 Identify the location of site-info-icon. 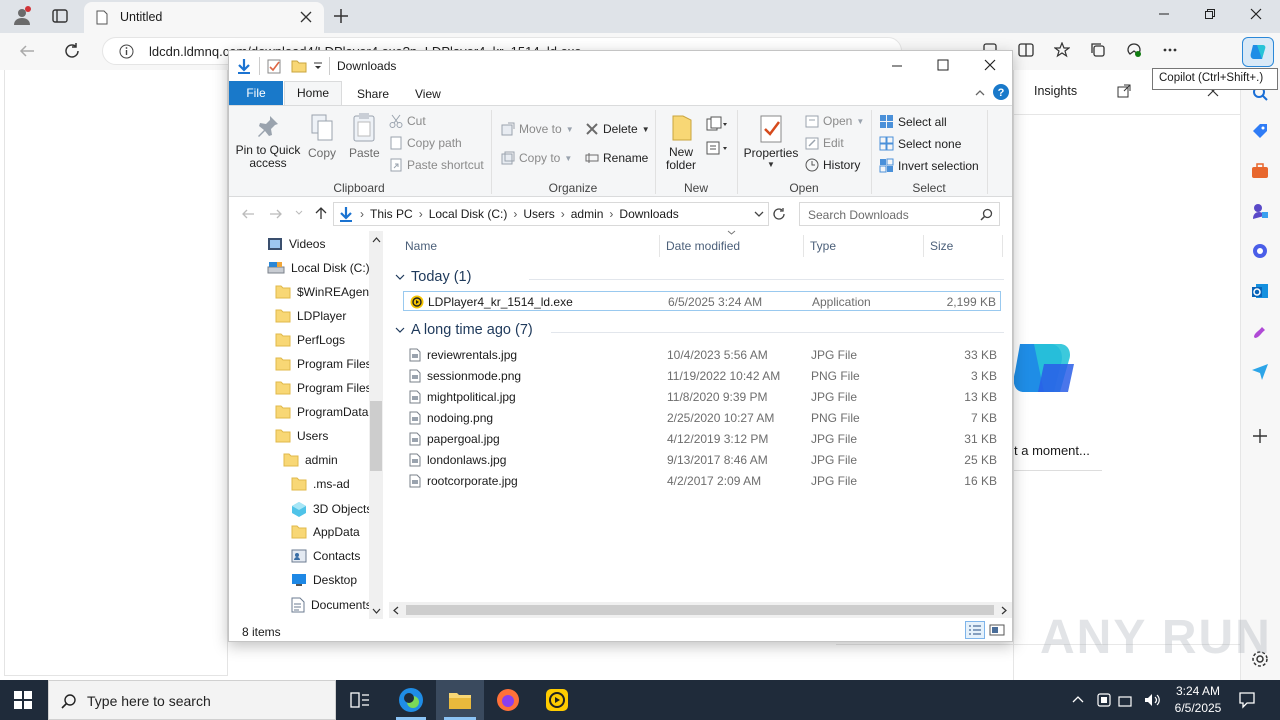
(126, 51).